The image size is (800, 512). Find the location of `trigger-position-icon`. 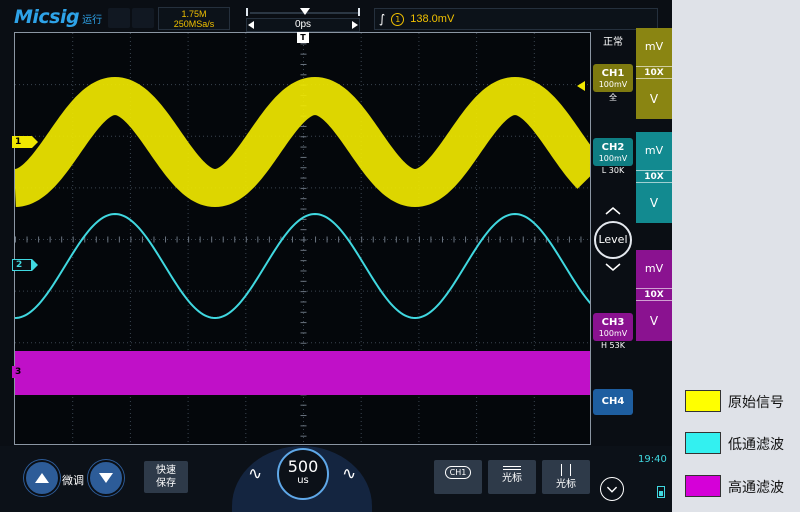

trigger-position-icon is located at coordinates (305, 11).